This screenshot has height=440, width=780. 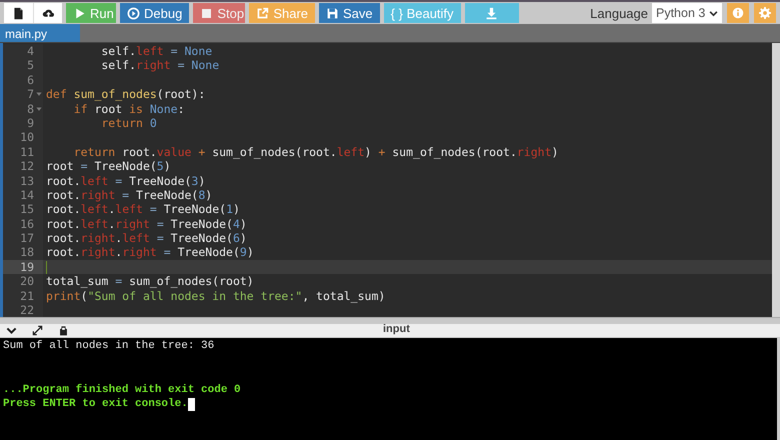 I want to click on code-line: self.right = None, so click(x=160, y=65).